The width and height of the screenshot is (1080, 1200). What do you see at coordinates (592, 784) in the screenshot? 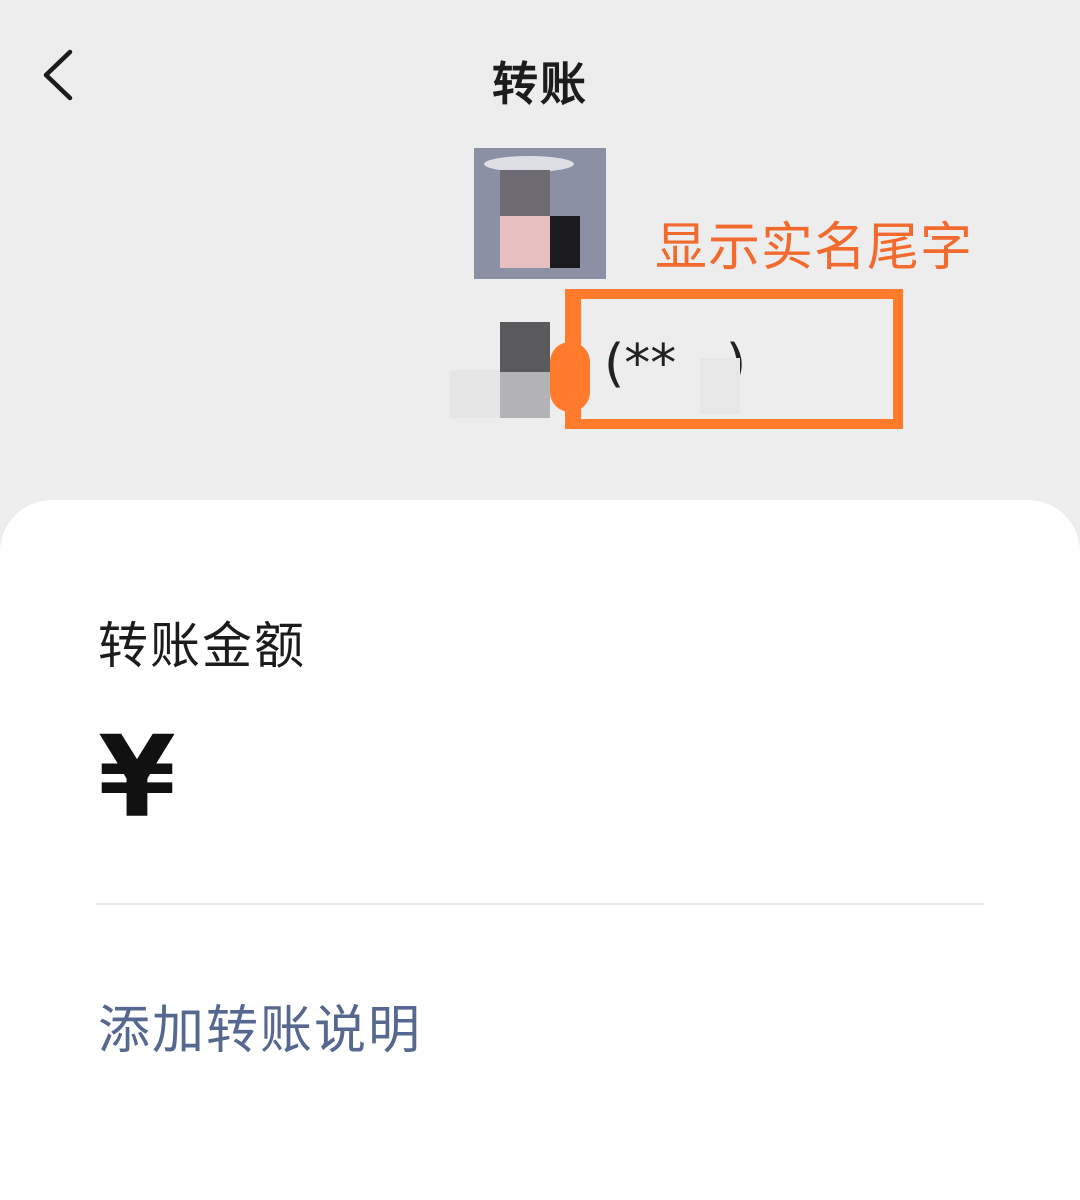
I see `amount-input` at bounding box center [592, 784].